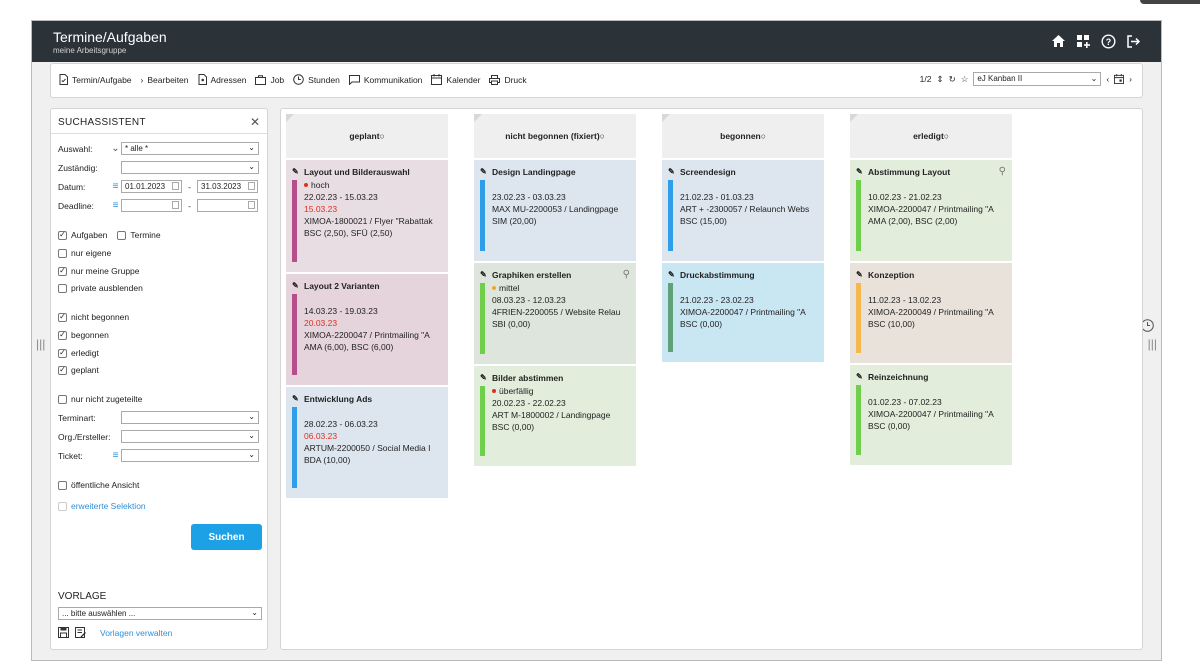  I want to click on deadline-row: Deadline: ≡ -, so click(158, 205).